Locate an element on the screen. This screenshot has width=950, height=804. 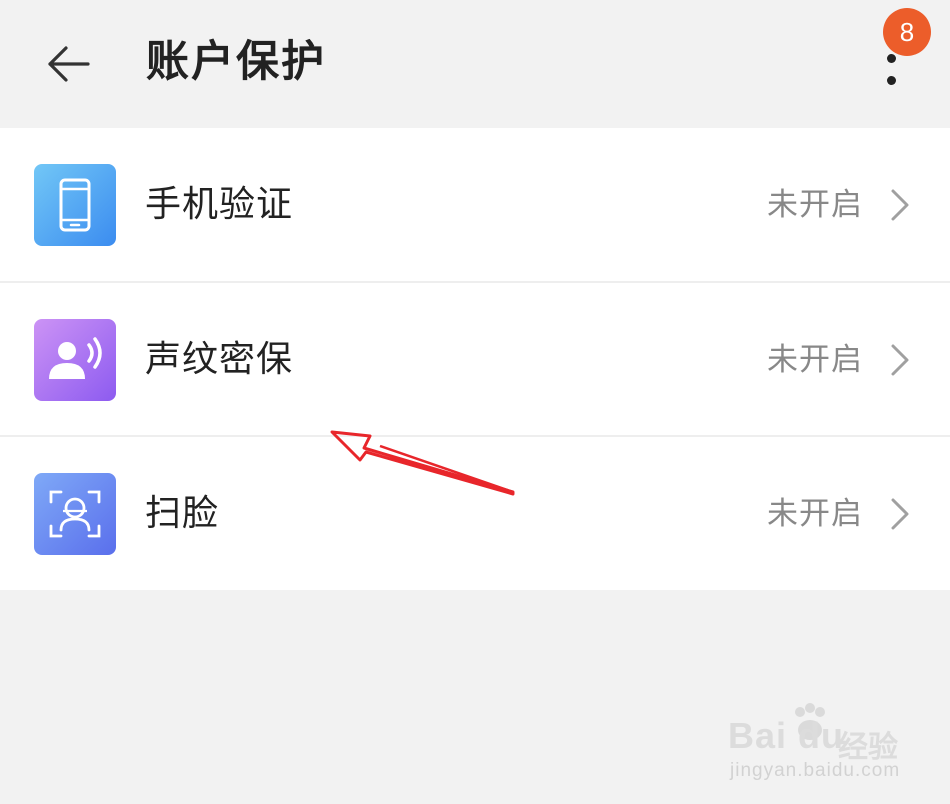
annotation-arrow-icon is located at coordinates (422, 463).